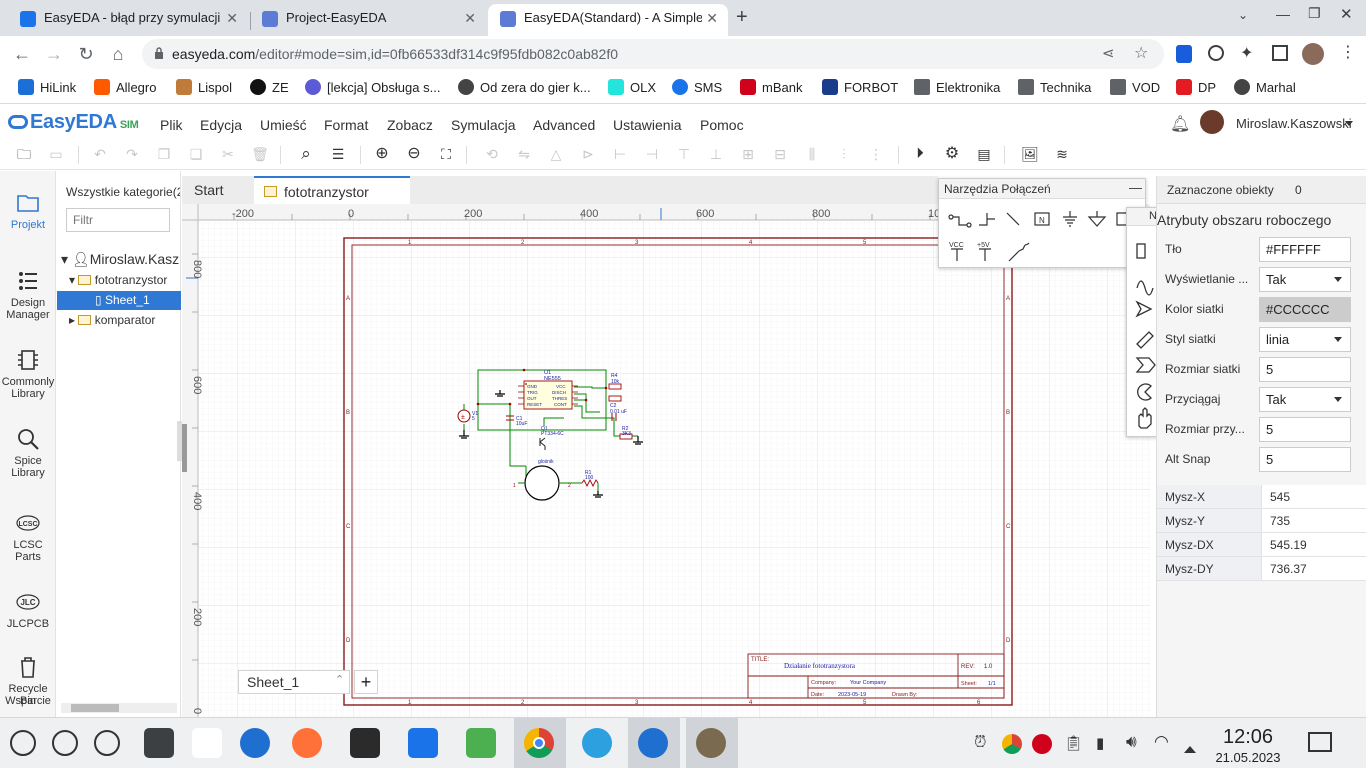  Describe the element at coordinates (446, 154) in the screenshot. I see `fit-view-icon: ⛶` at that location.